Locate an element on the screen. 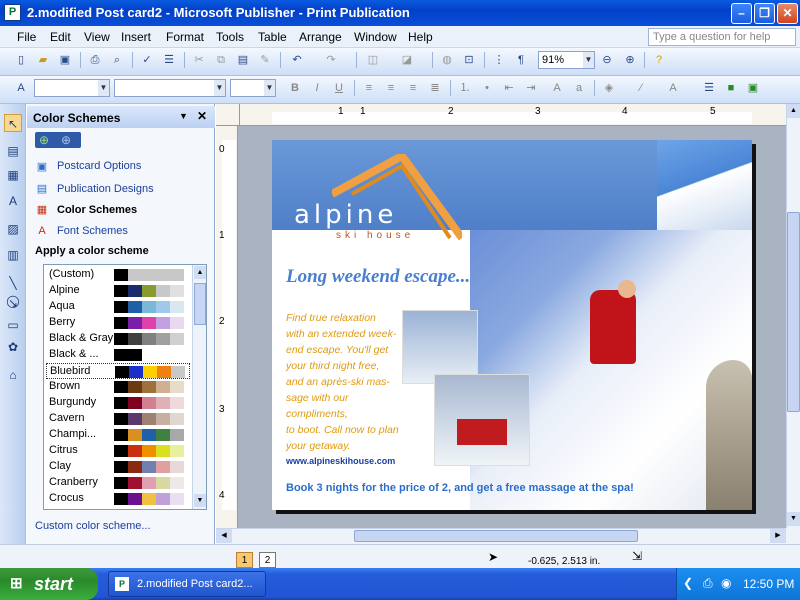 The image size is (800, 600). help-icon: ? is located at coordinates (659, 60).